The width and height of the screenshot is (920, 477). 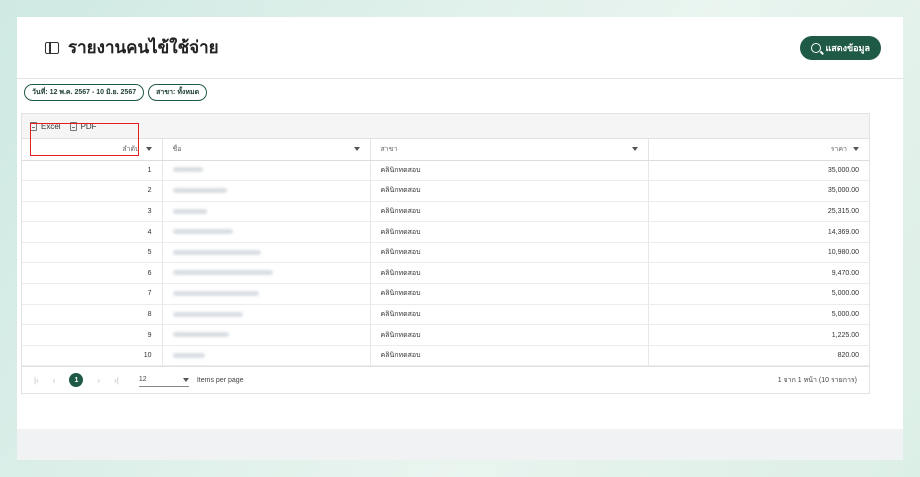 I want to click on cell-price: 14,369.00, so click(x=758, y=232).